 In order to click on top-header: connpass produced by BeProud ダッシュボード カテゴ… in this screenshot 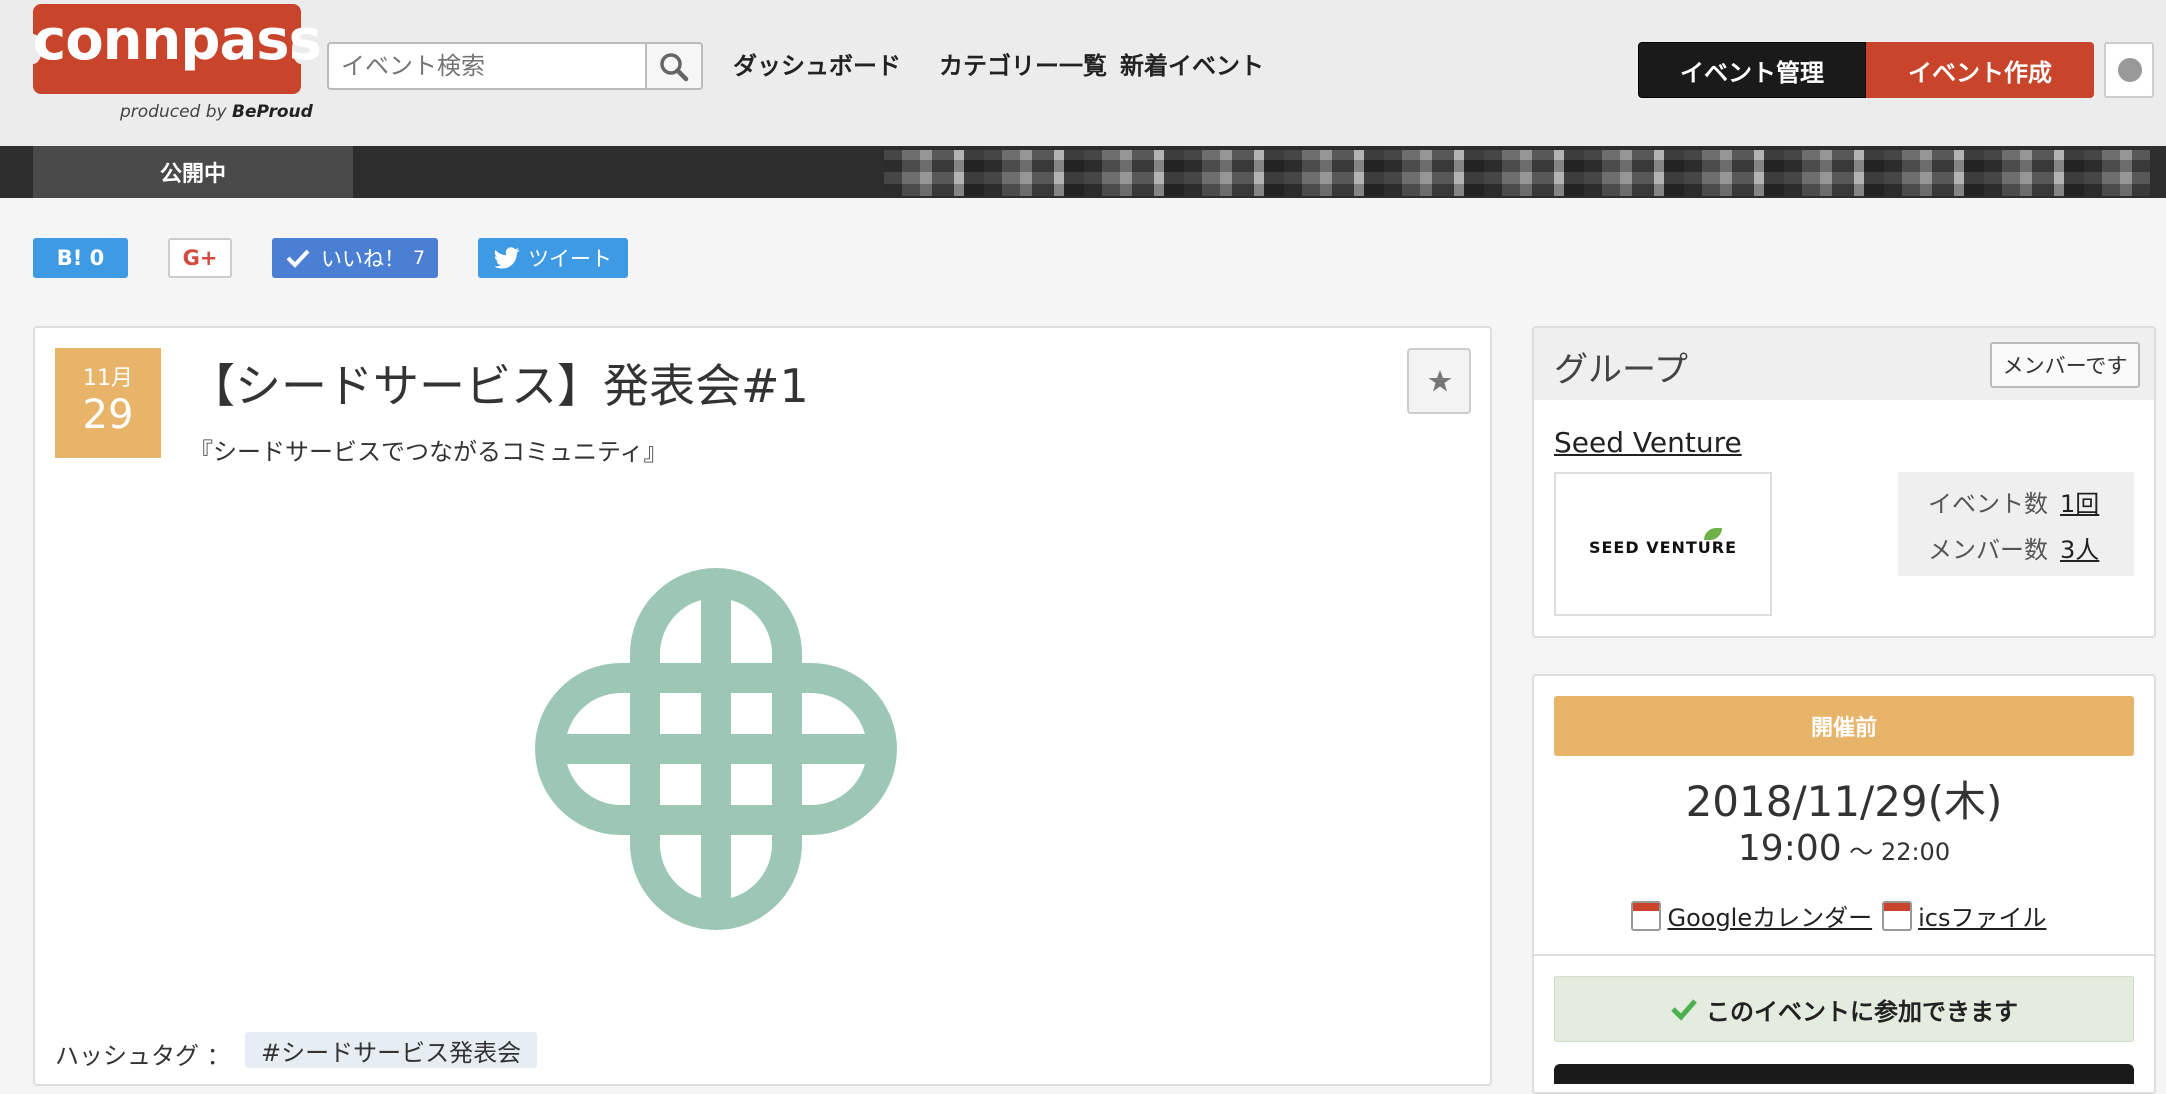, I will do `click(1083, 73)`.